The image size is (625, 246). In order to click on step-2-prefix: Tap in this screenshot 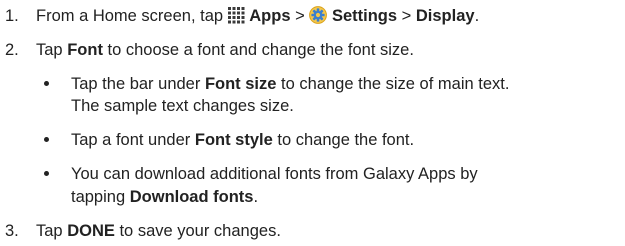, I will do `click(49, 50)`.